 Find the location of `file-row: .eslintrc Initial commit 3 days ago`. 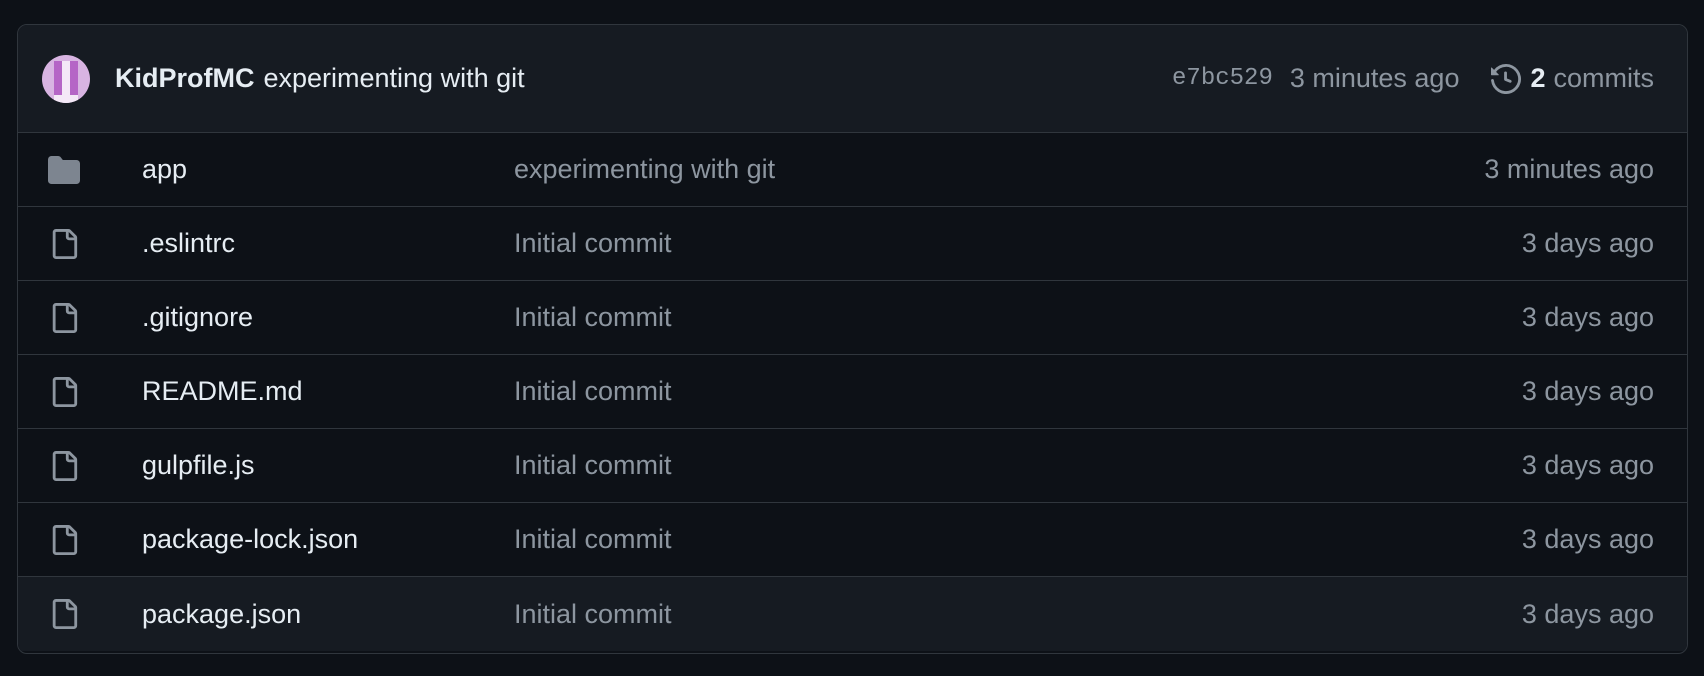

file-row: .eslintrc Initial commit 3 days ago is located at coordinates (852, 244).